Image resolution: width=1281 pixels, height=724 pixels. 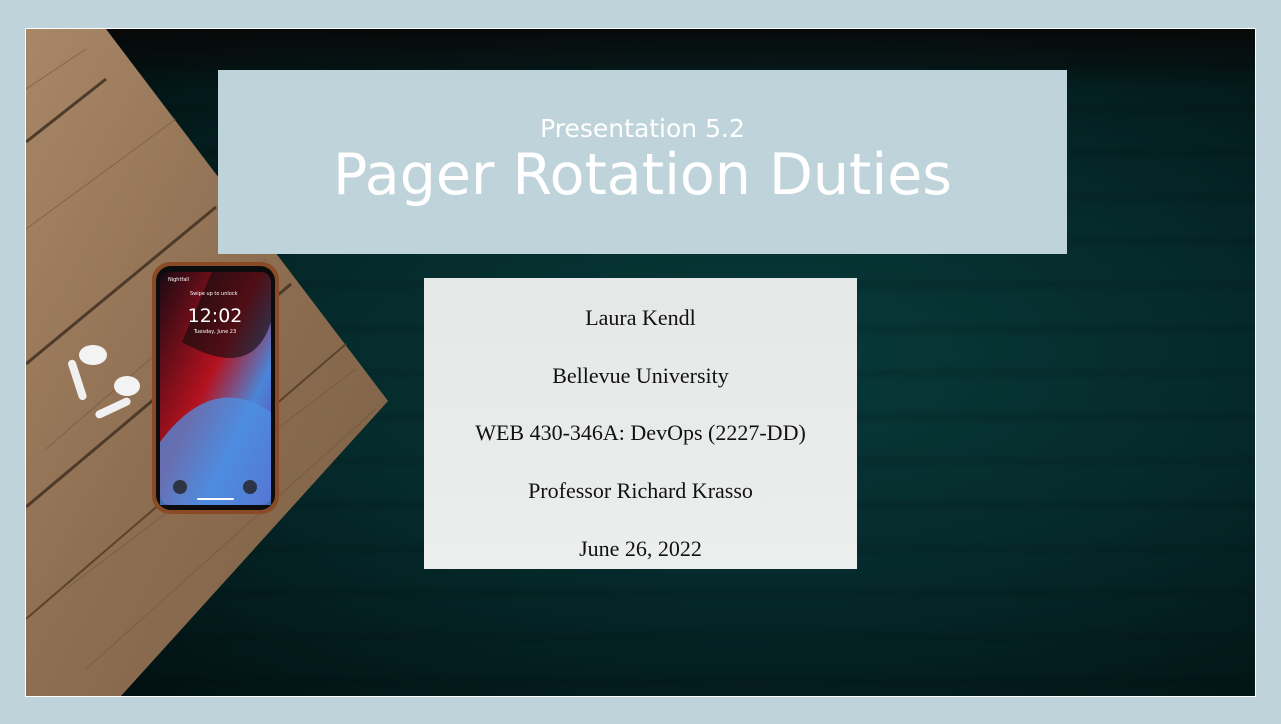 I want to click on presentation-title: Pager Rotation Duties, so click(x=642, y=175).